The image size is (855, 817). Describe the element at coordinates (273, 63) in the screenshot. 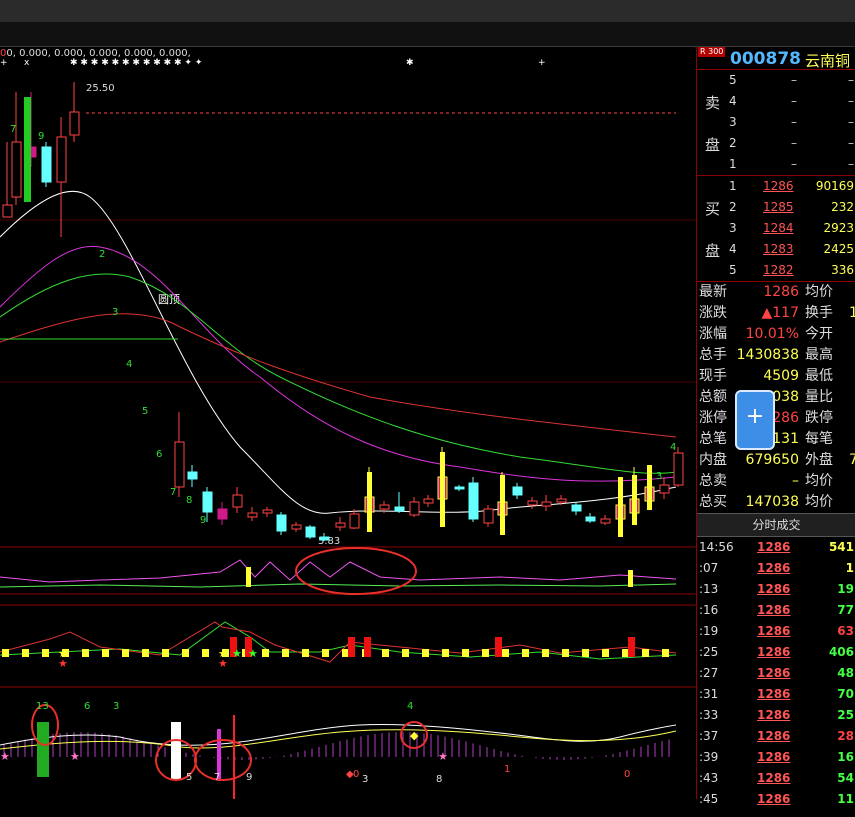

I see `top-markers: + x ✱ ✱ ✱ ✱ ✱ ✱ ✱ ✱ ✱ ✱ ✱ ✦ ✦ ✱ +` at that location.